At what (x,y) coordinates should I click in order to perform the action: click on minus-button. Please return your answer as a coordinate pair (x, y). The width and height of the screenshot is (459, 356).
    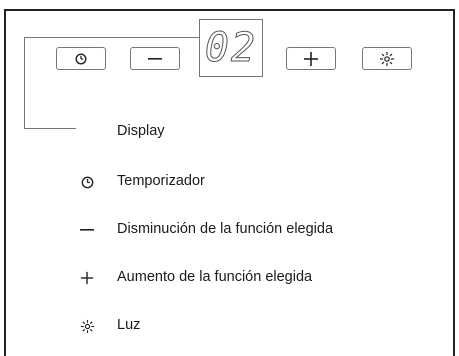
    Looking at the image, I should click on (155, 58).